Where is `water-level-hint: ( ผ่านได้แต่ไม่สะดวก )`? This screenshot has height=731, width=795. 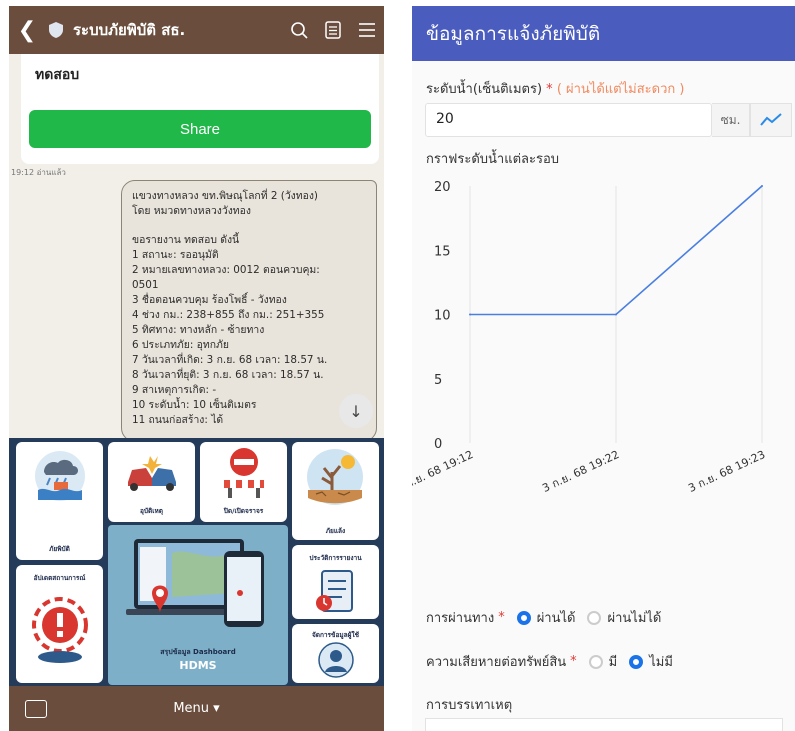 water-level-hint: ( ผ่านได้แต่ไม่สะดวก ) is located at coordinates (620, 89).